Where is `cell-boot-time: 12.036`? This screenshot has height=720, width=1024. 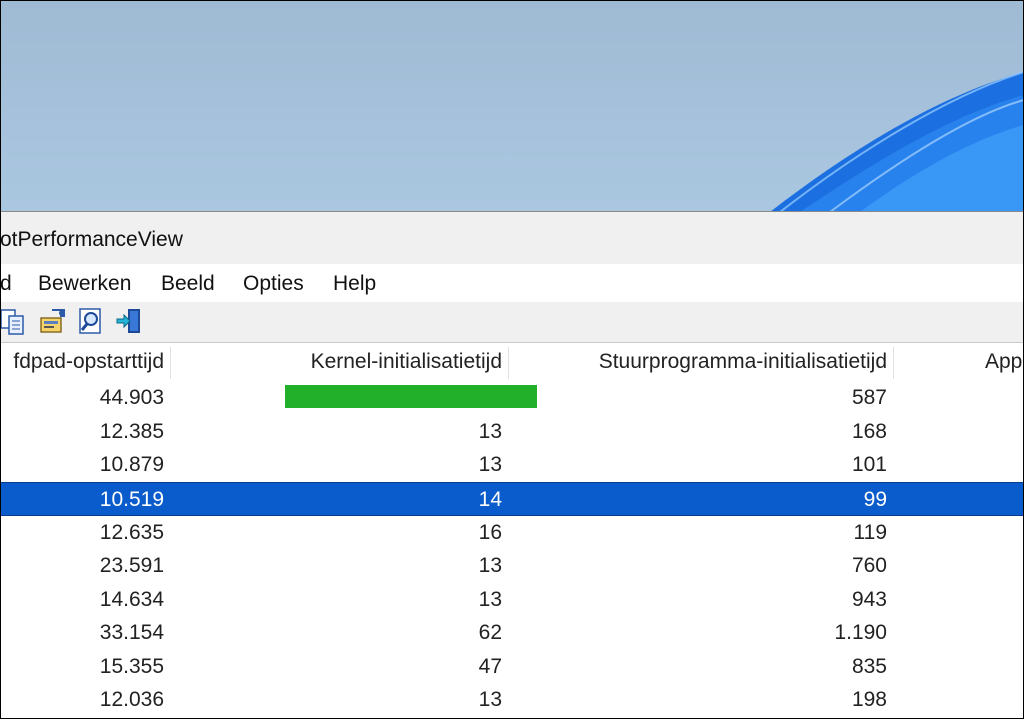 cell-boot-time: 12.036 is located at coordinates (131, 699).